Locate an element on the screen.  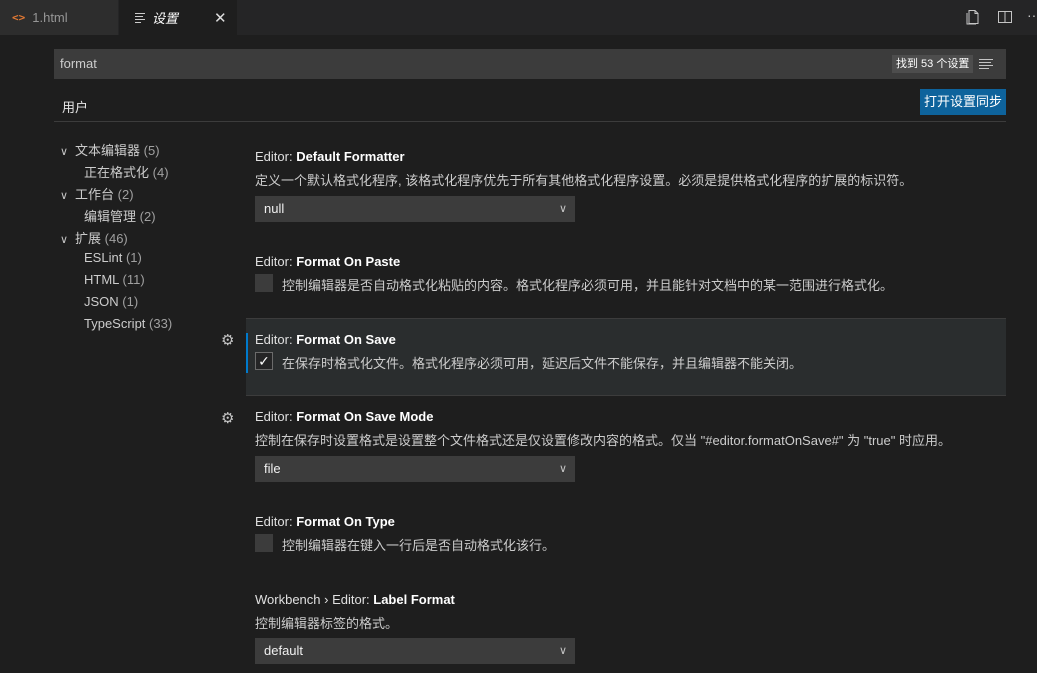
settings-search-input: format 找到 53 个设置 is located at coordinates (530, 64).